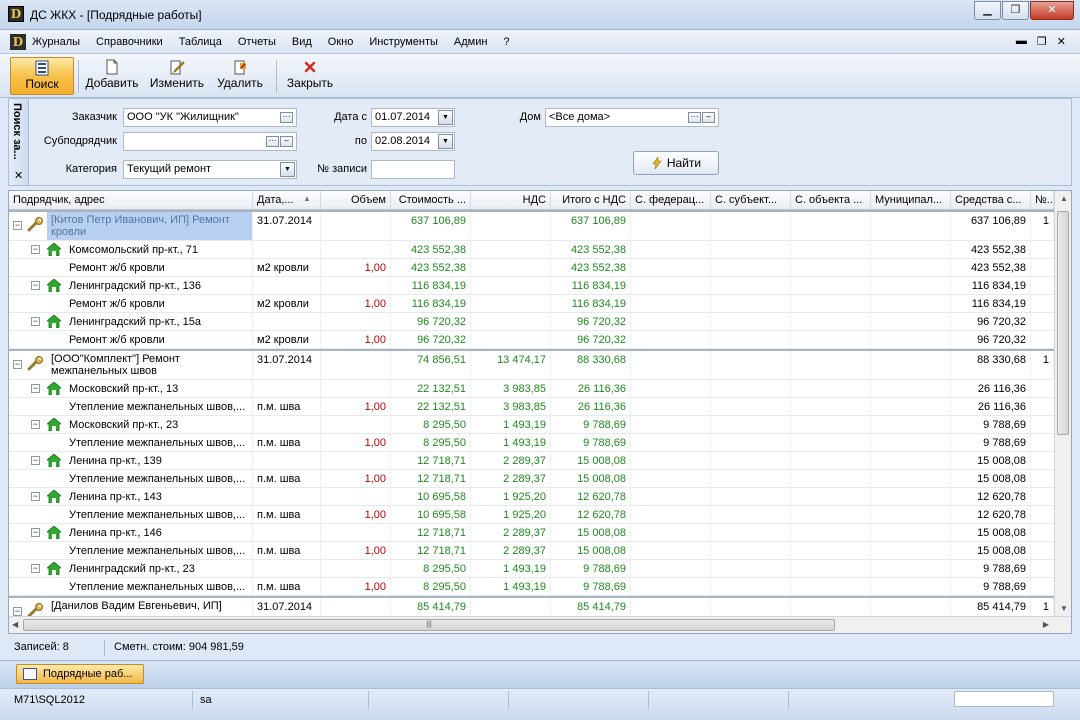  I want to click on menu-item: Инструменты, so click(403, 42).